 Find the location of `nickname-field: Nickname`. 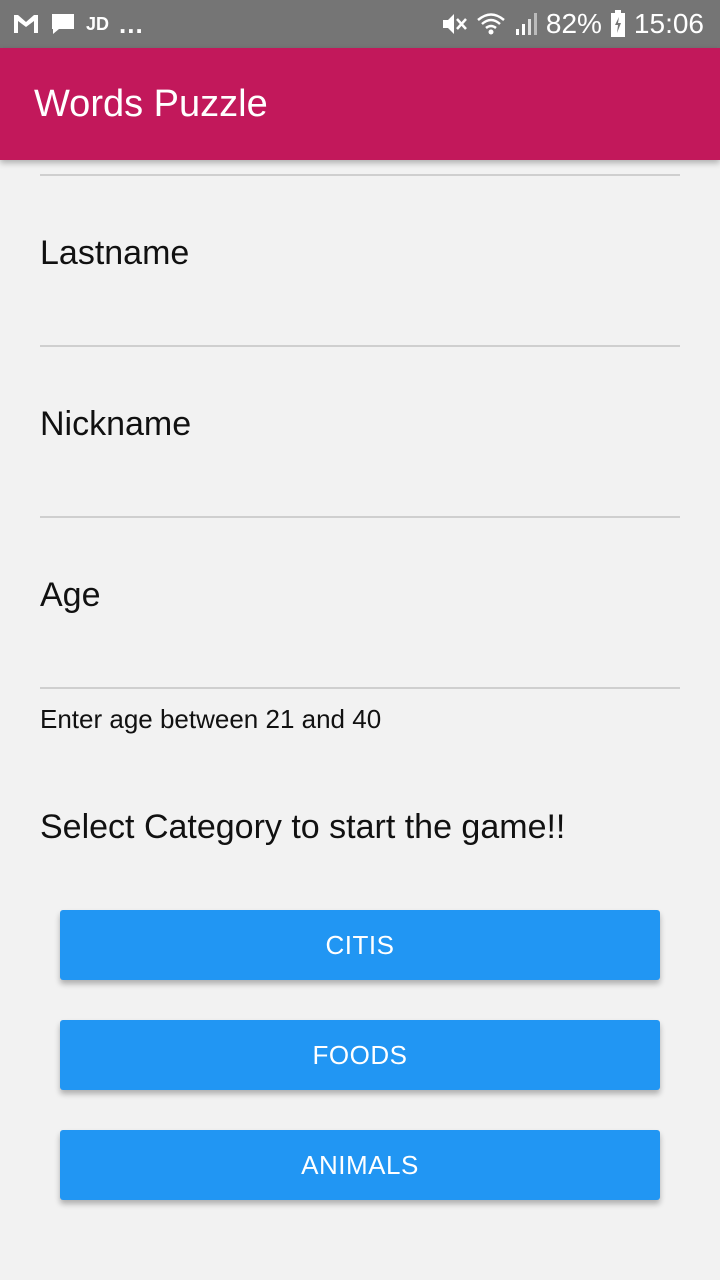

nickname-field: Nickname is located at coordinates (115, 424).